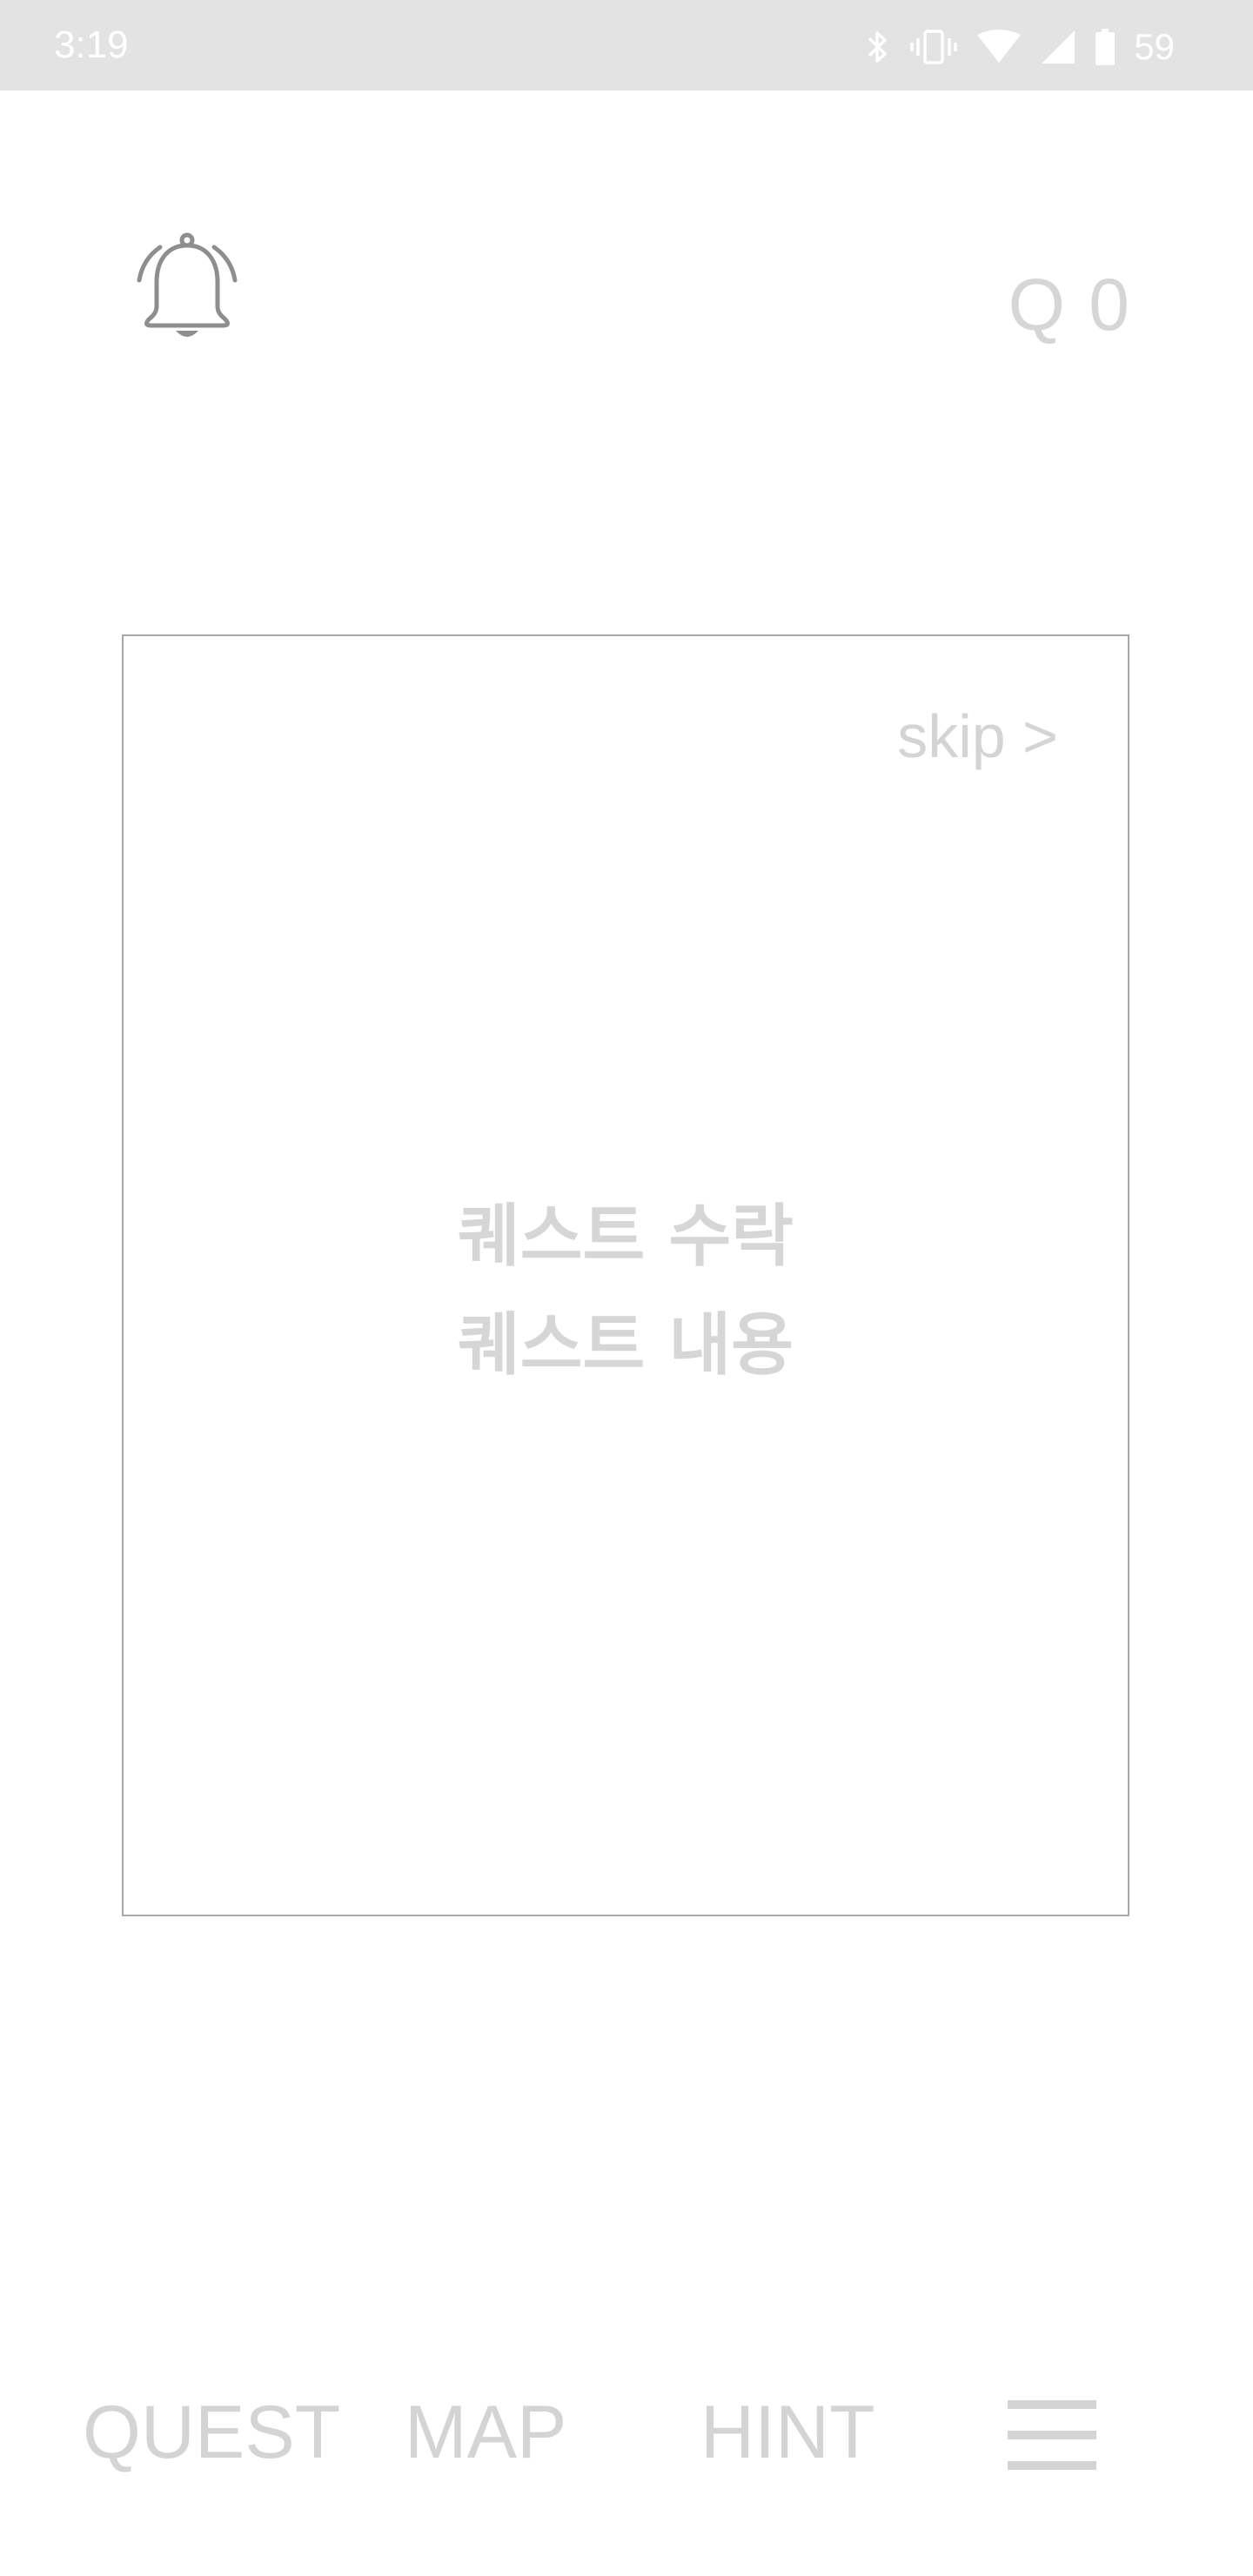  I want to click on signal-icon, so click(1058, 47).